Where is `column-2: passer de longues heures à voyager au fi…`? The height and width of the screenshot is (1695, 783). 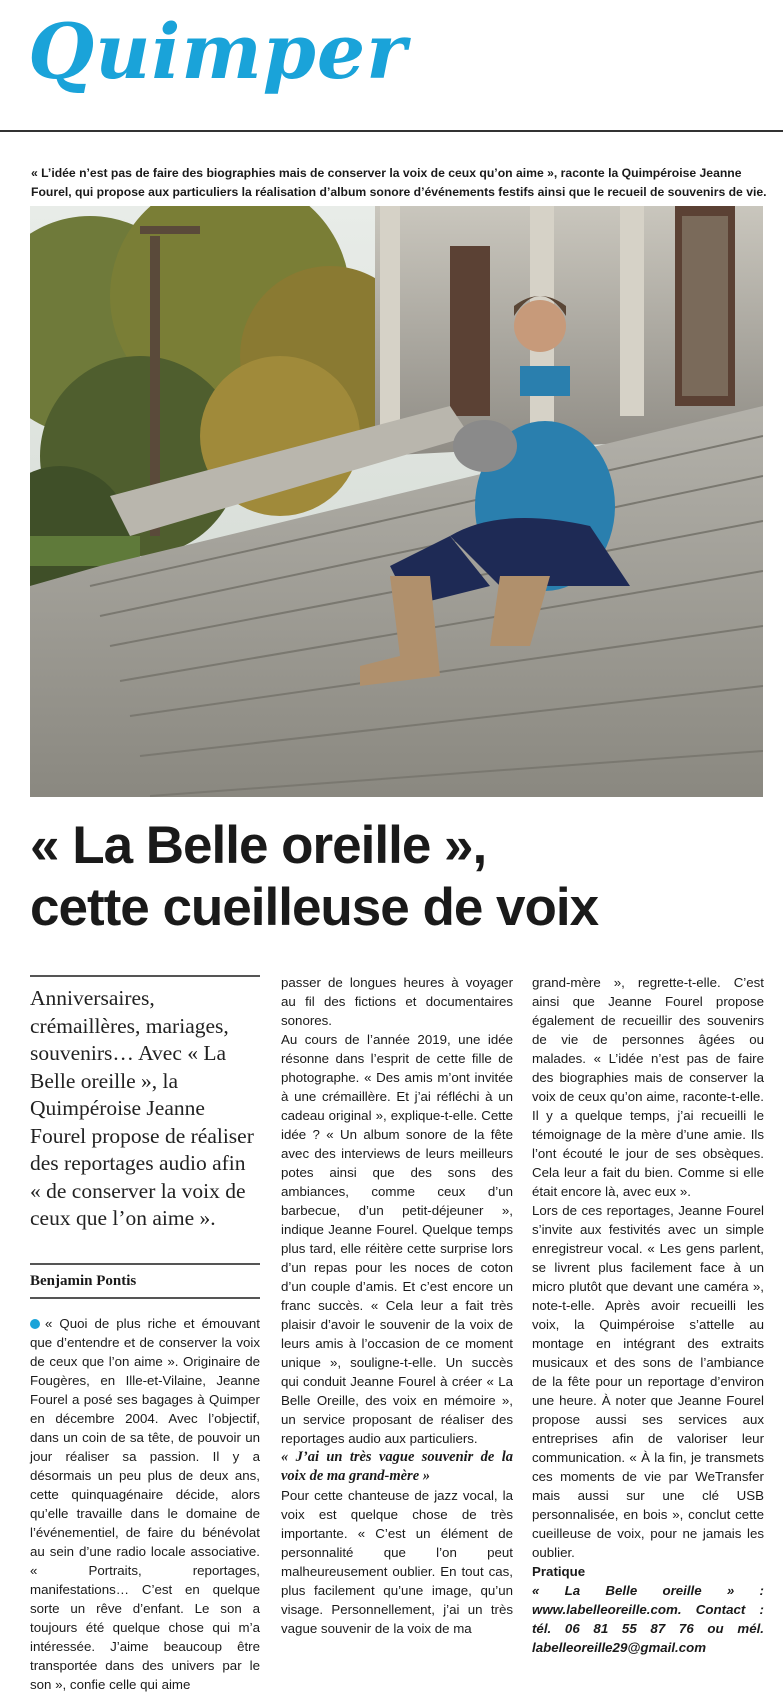
column-2: passer de longues heures à voyager au fi… is located at coordinates (397, 1305).